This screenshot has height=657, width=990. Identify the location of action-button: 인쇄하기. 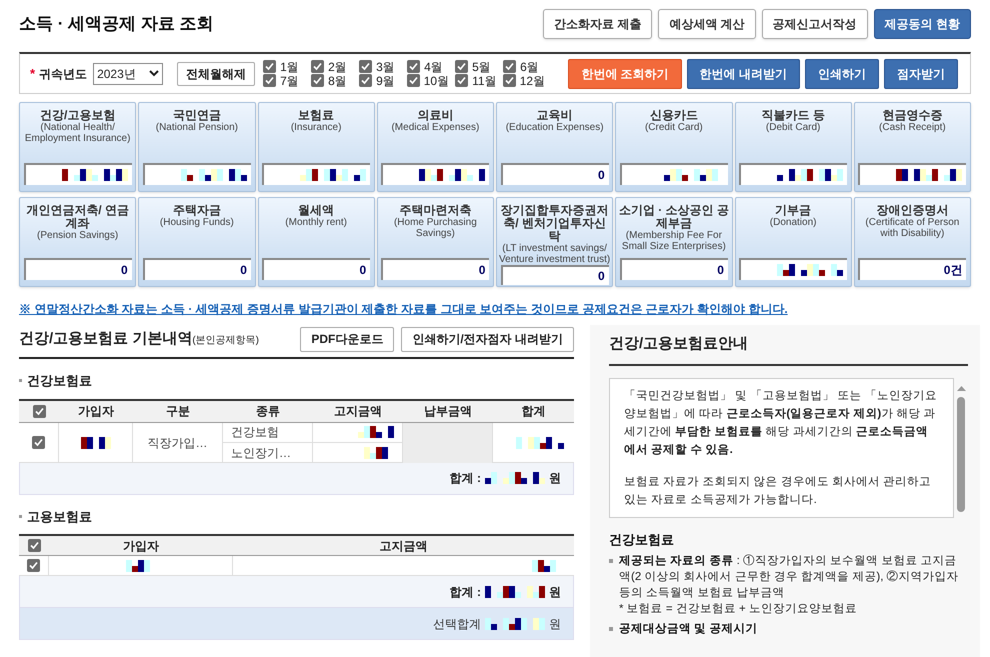
(842, 73).